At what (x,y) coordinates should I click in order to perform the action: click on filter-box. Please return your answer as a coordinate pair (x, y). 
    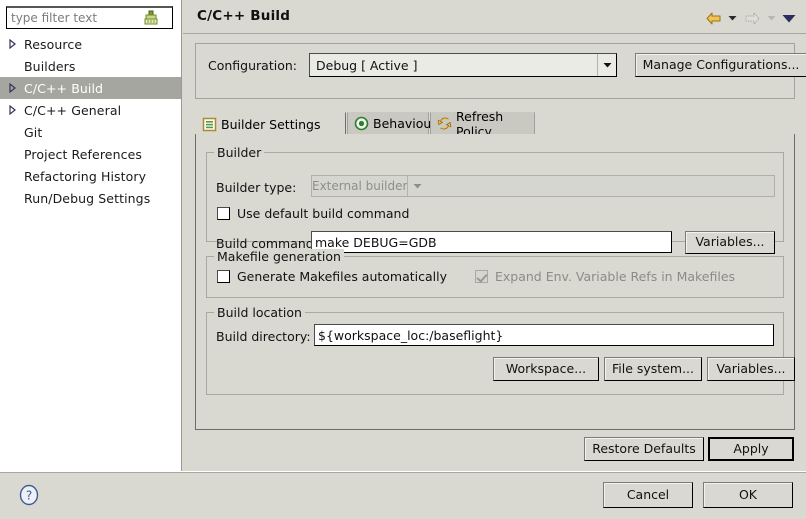
    Looking at the image, I should click on (89, 17).